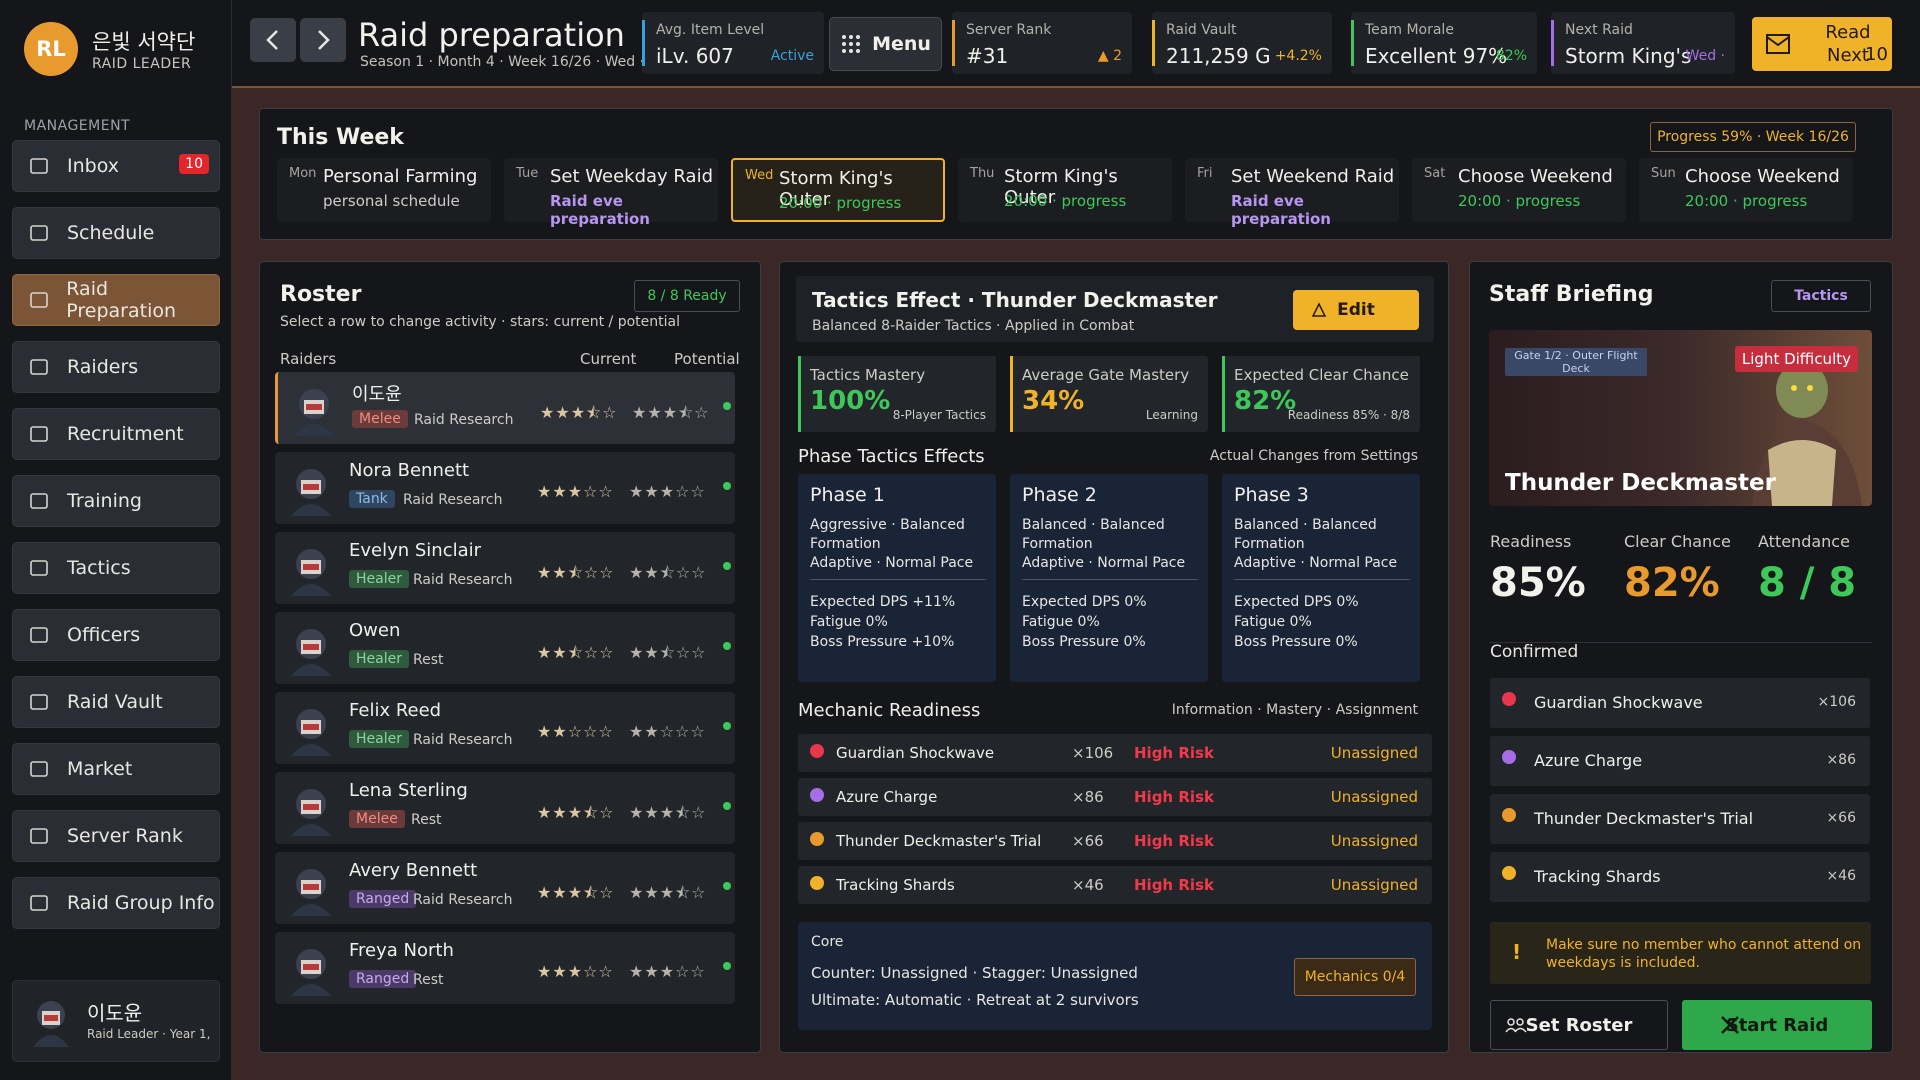  I want to click on mechanic-row: Tracking Shards ×46 High Risk Unassigned, so click(1115, 885).